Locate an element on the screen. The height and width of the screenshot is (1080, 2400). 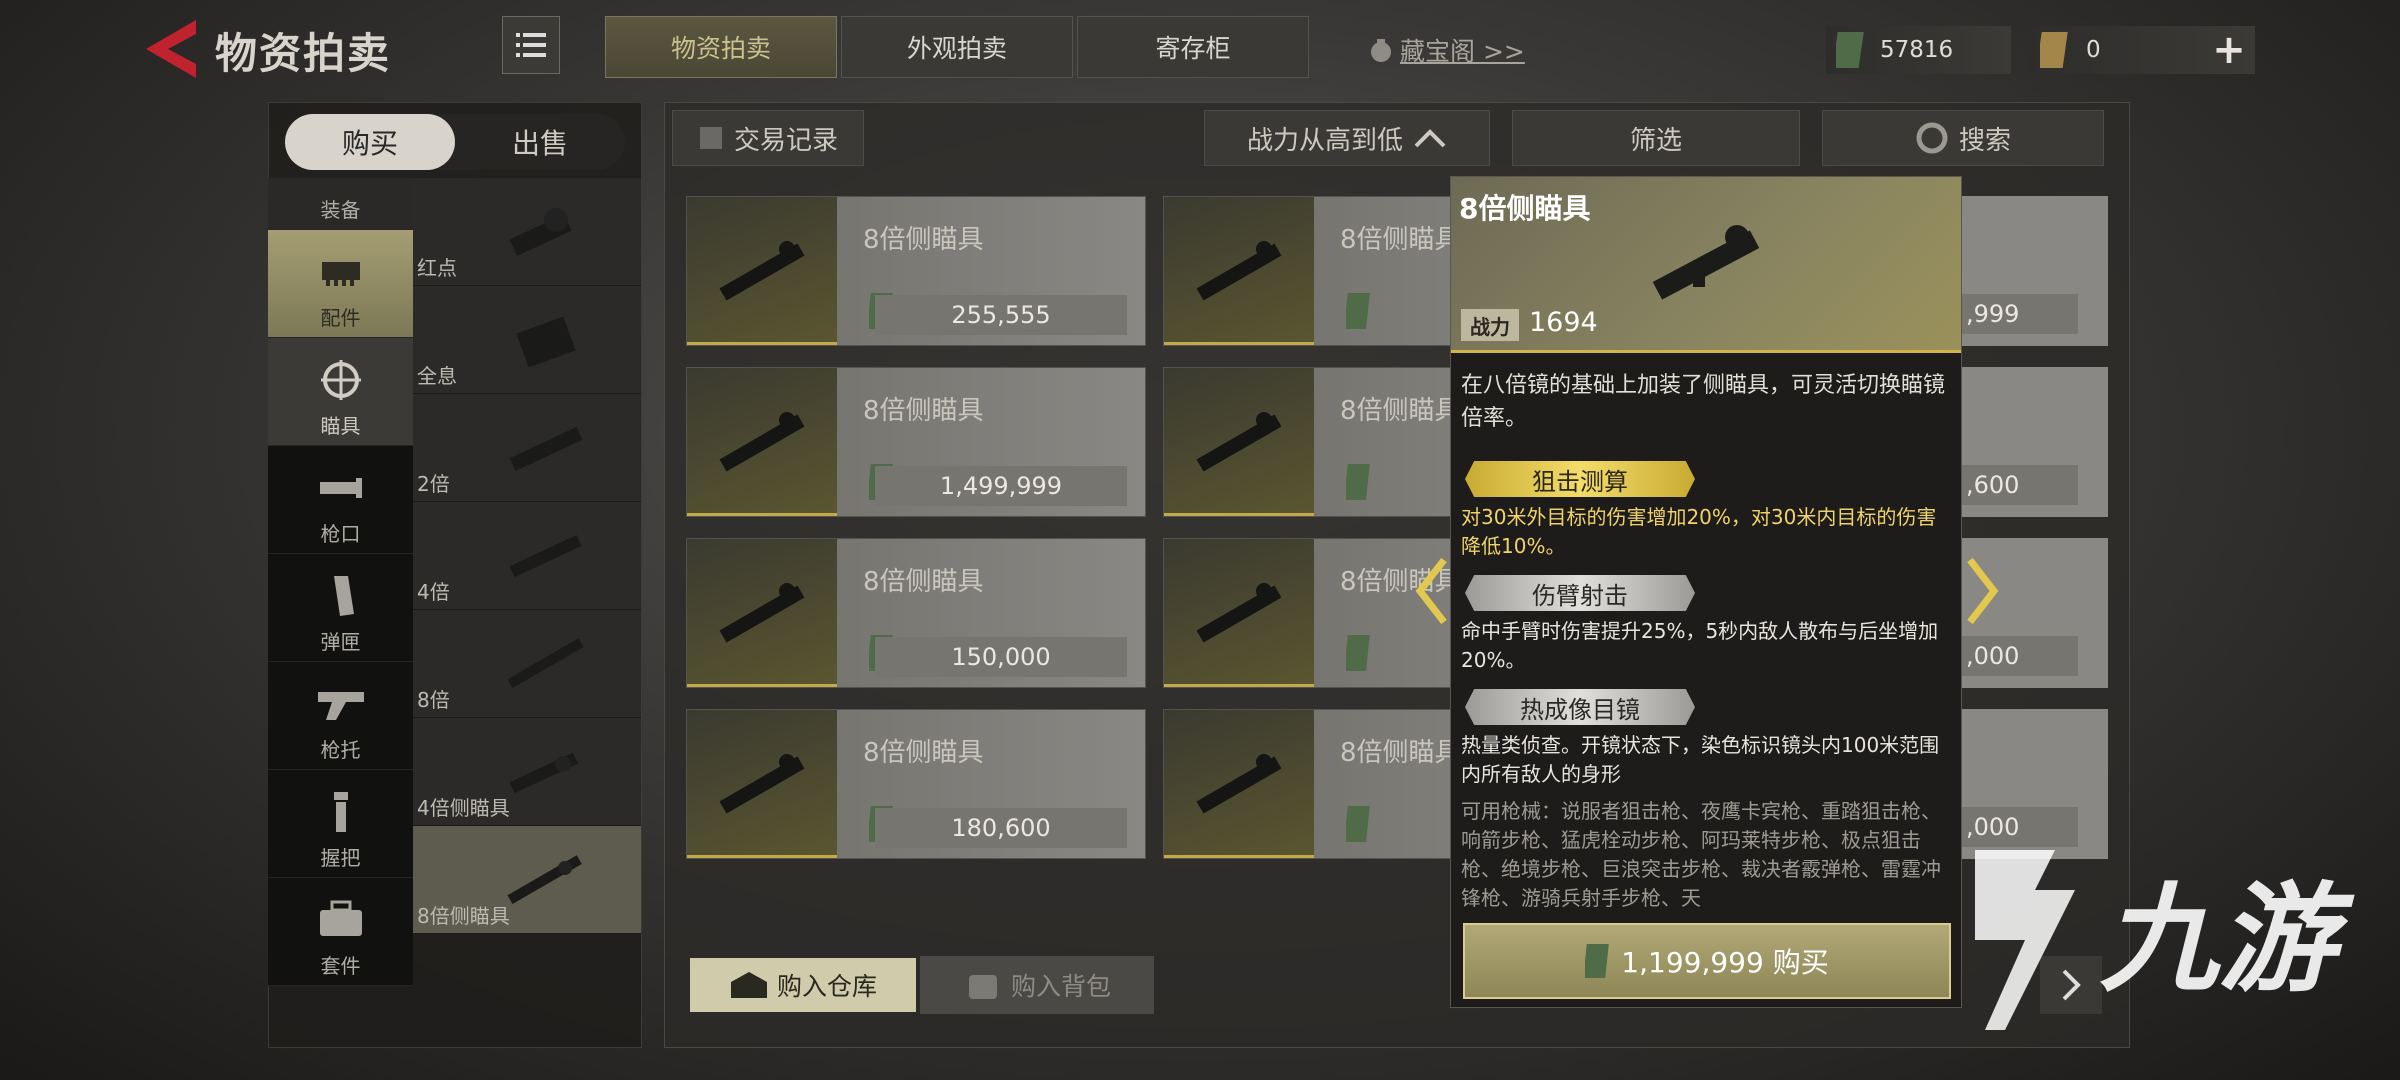
add-currency-button: + is located at coordinates (2229, 50).